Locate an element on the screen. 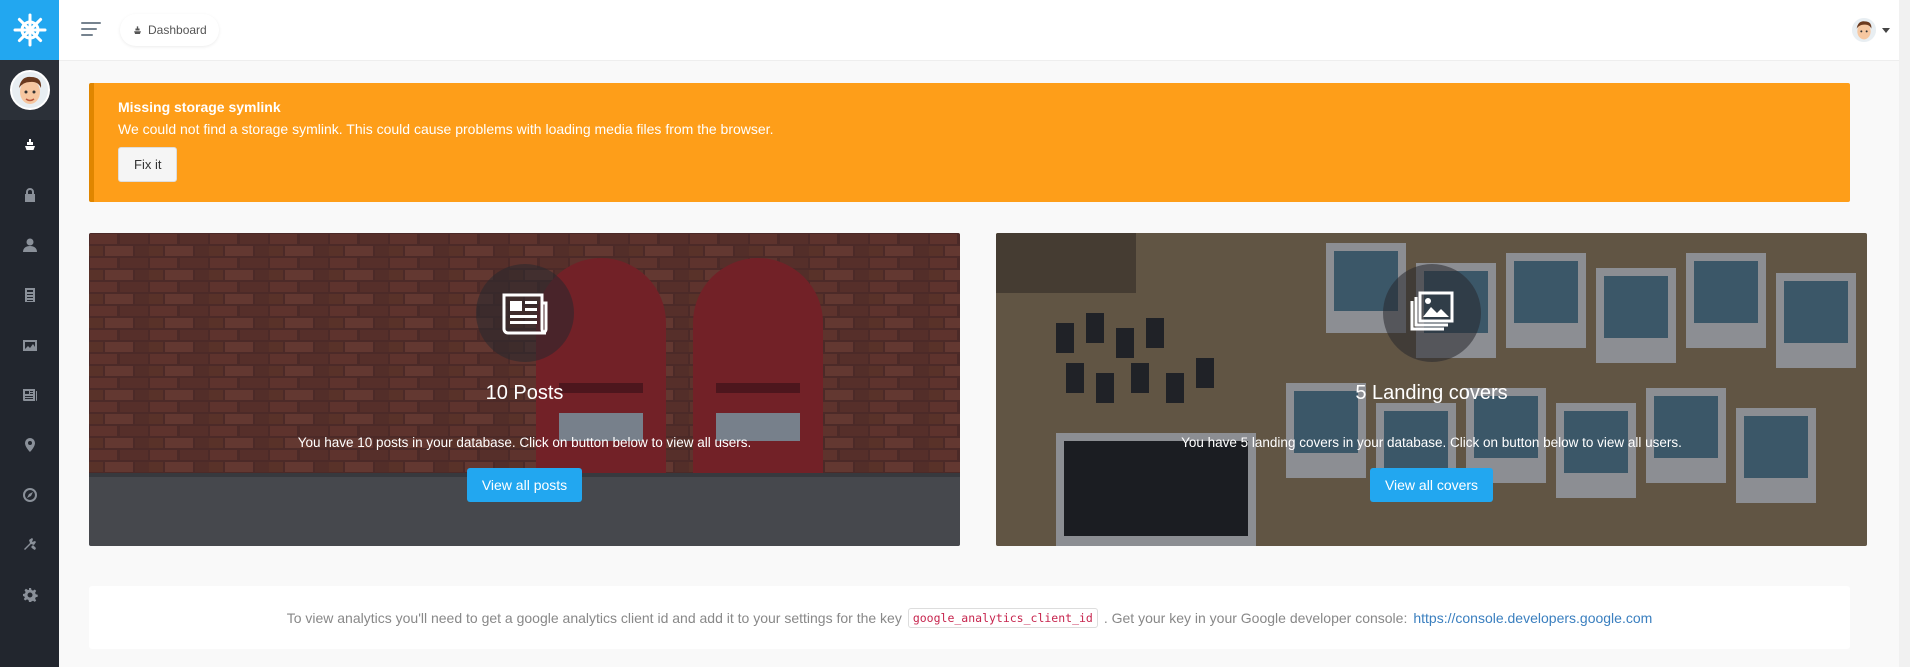 The height and width of the screenshot is (667, 1910). sidebar-user is located at coordinates (29, 90).